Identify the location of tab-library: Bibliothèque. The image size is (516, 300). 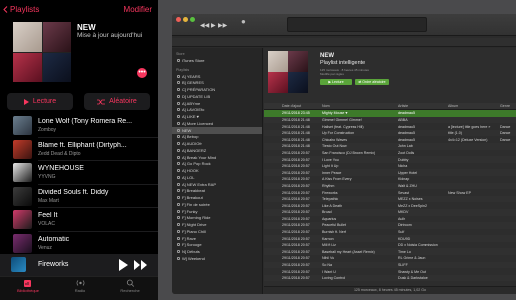
(28, 286).